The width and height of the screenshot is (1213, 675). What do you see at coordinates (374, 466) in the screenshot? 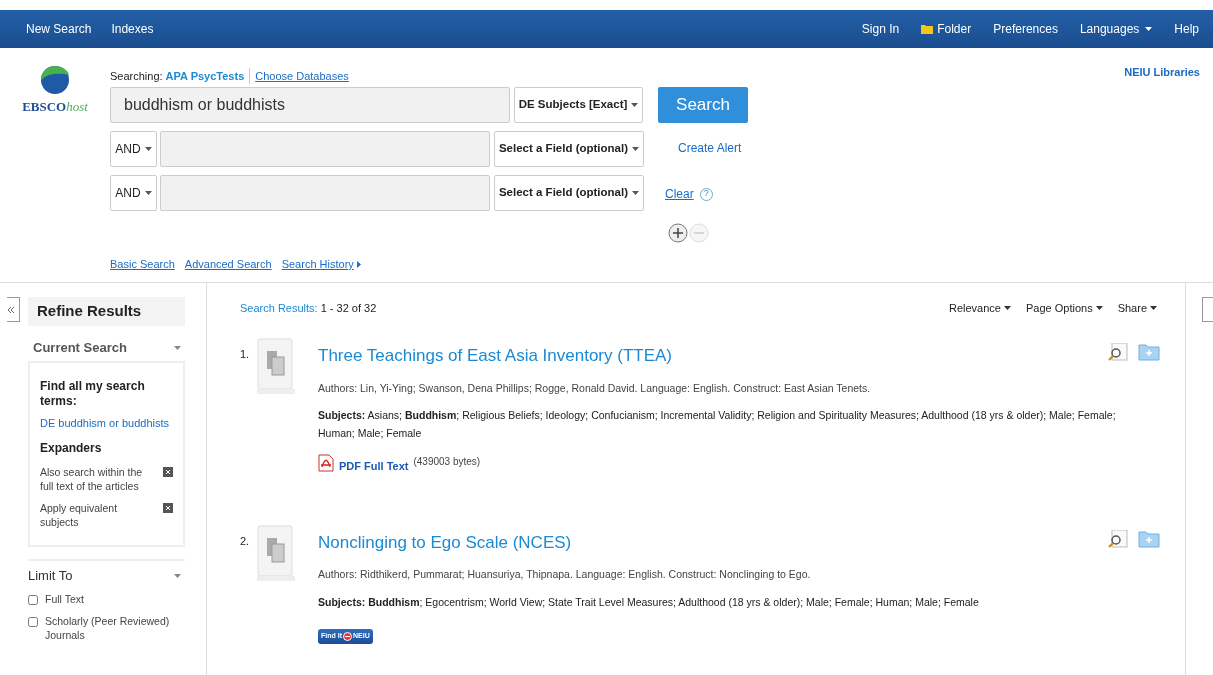
I see `pdf-link: PDF Full Text` at bounding box center [374, 466].